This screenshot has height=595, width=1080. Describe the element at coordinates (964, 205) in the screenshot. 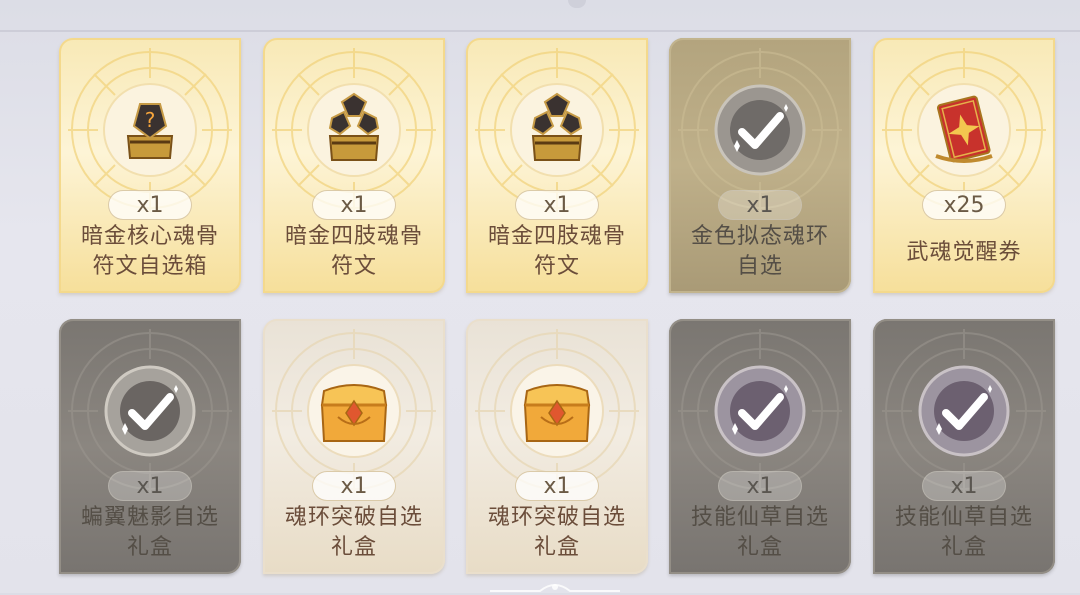

I see `item-count: x25` at that location.